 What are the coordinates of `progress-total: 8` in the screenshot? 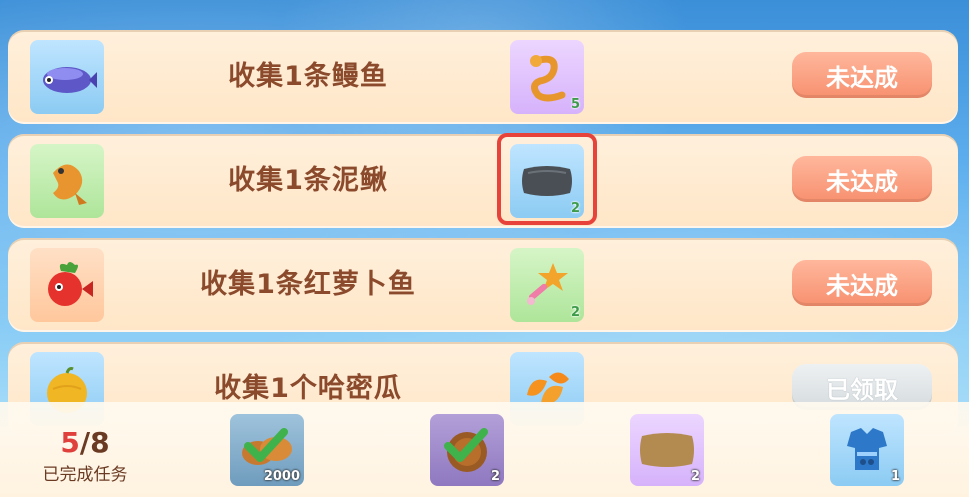 It's located at (100, 442).